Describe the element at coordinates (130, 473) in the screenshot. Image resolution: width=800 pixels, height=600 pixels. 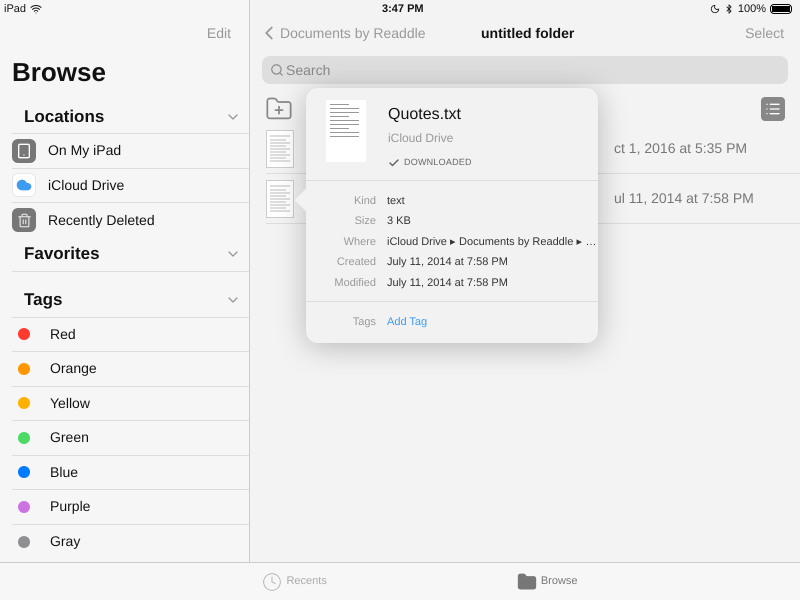
I see `sidebar-item: Blue` at that location.